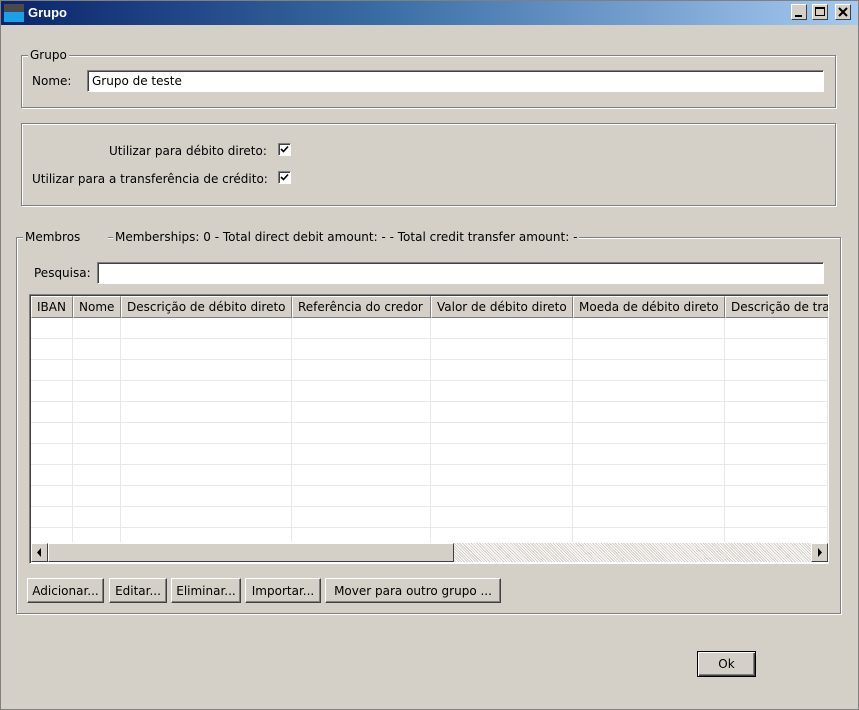 The height and width of the screenshot is (710, 859). Describe the element at coordinates (649, 307) in the screenshot. I see `column-header-direct-debit-currency: Moeda de débito direto` at that location.